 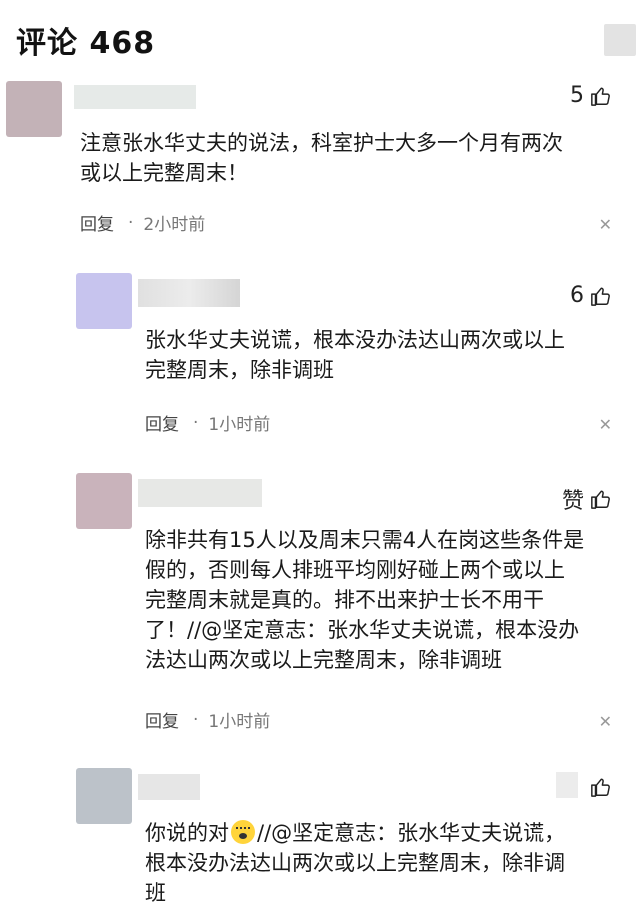 What do you see at coordinates (577, 295) in the screenshot?
I see `like-count: 6` at bounding box center [577, 295].